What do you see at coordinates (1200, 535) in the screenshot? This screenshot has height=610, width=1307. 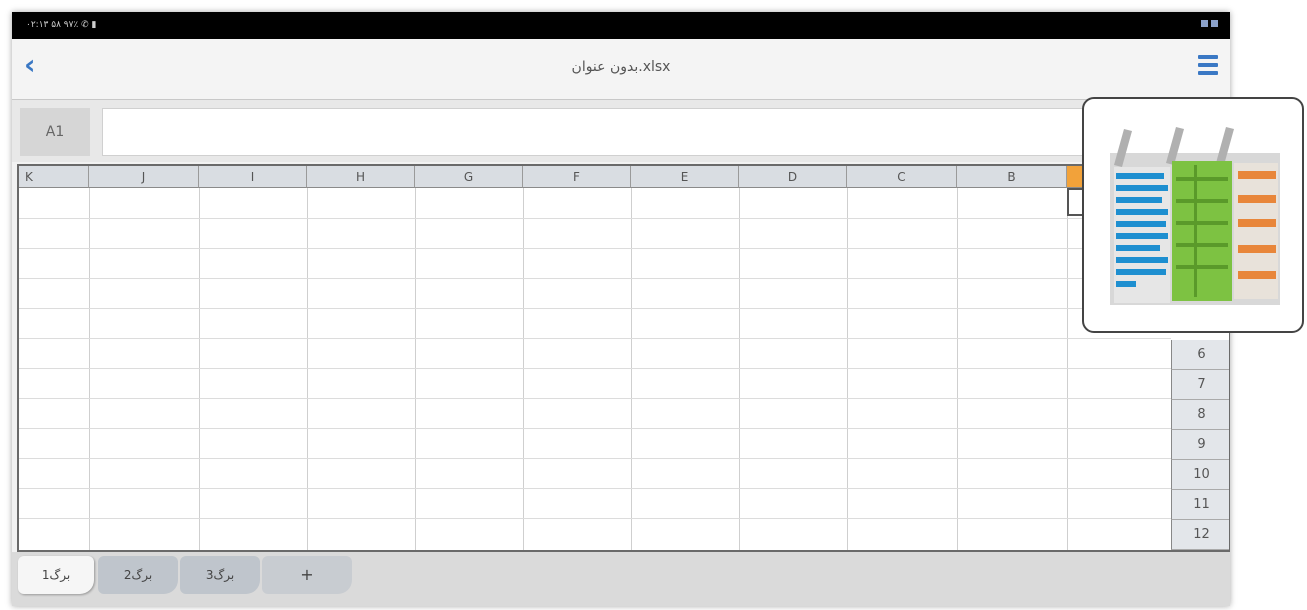 I see `row-header-12: 12` at bounding box center [1200, 535].